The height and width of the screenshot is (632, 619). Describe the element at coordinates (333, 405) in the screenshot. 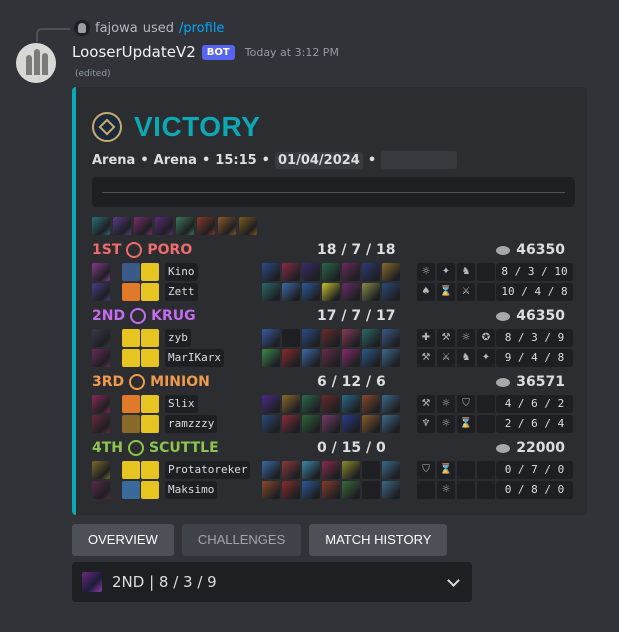

I see `player-row: Slix ⚒ ☼ ⛉ 4 / 6 / 2` at that location.